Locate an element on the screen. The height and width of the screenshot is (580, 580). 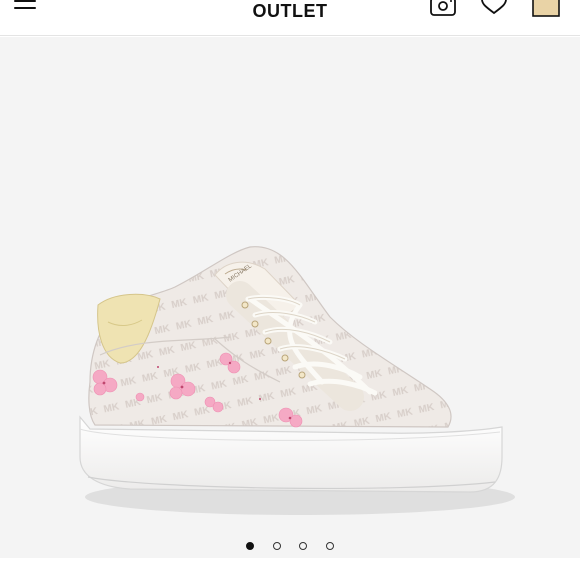
shopping-bag-icon is located at coordinates (546, 9).